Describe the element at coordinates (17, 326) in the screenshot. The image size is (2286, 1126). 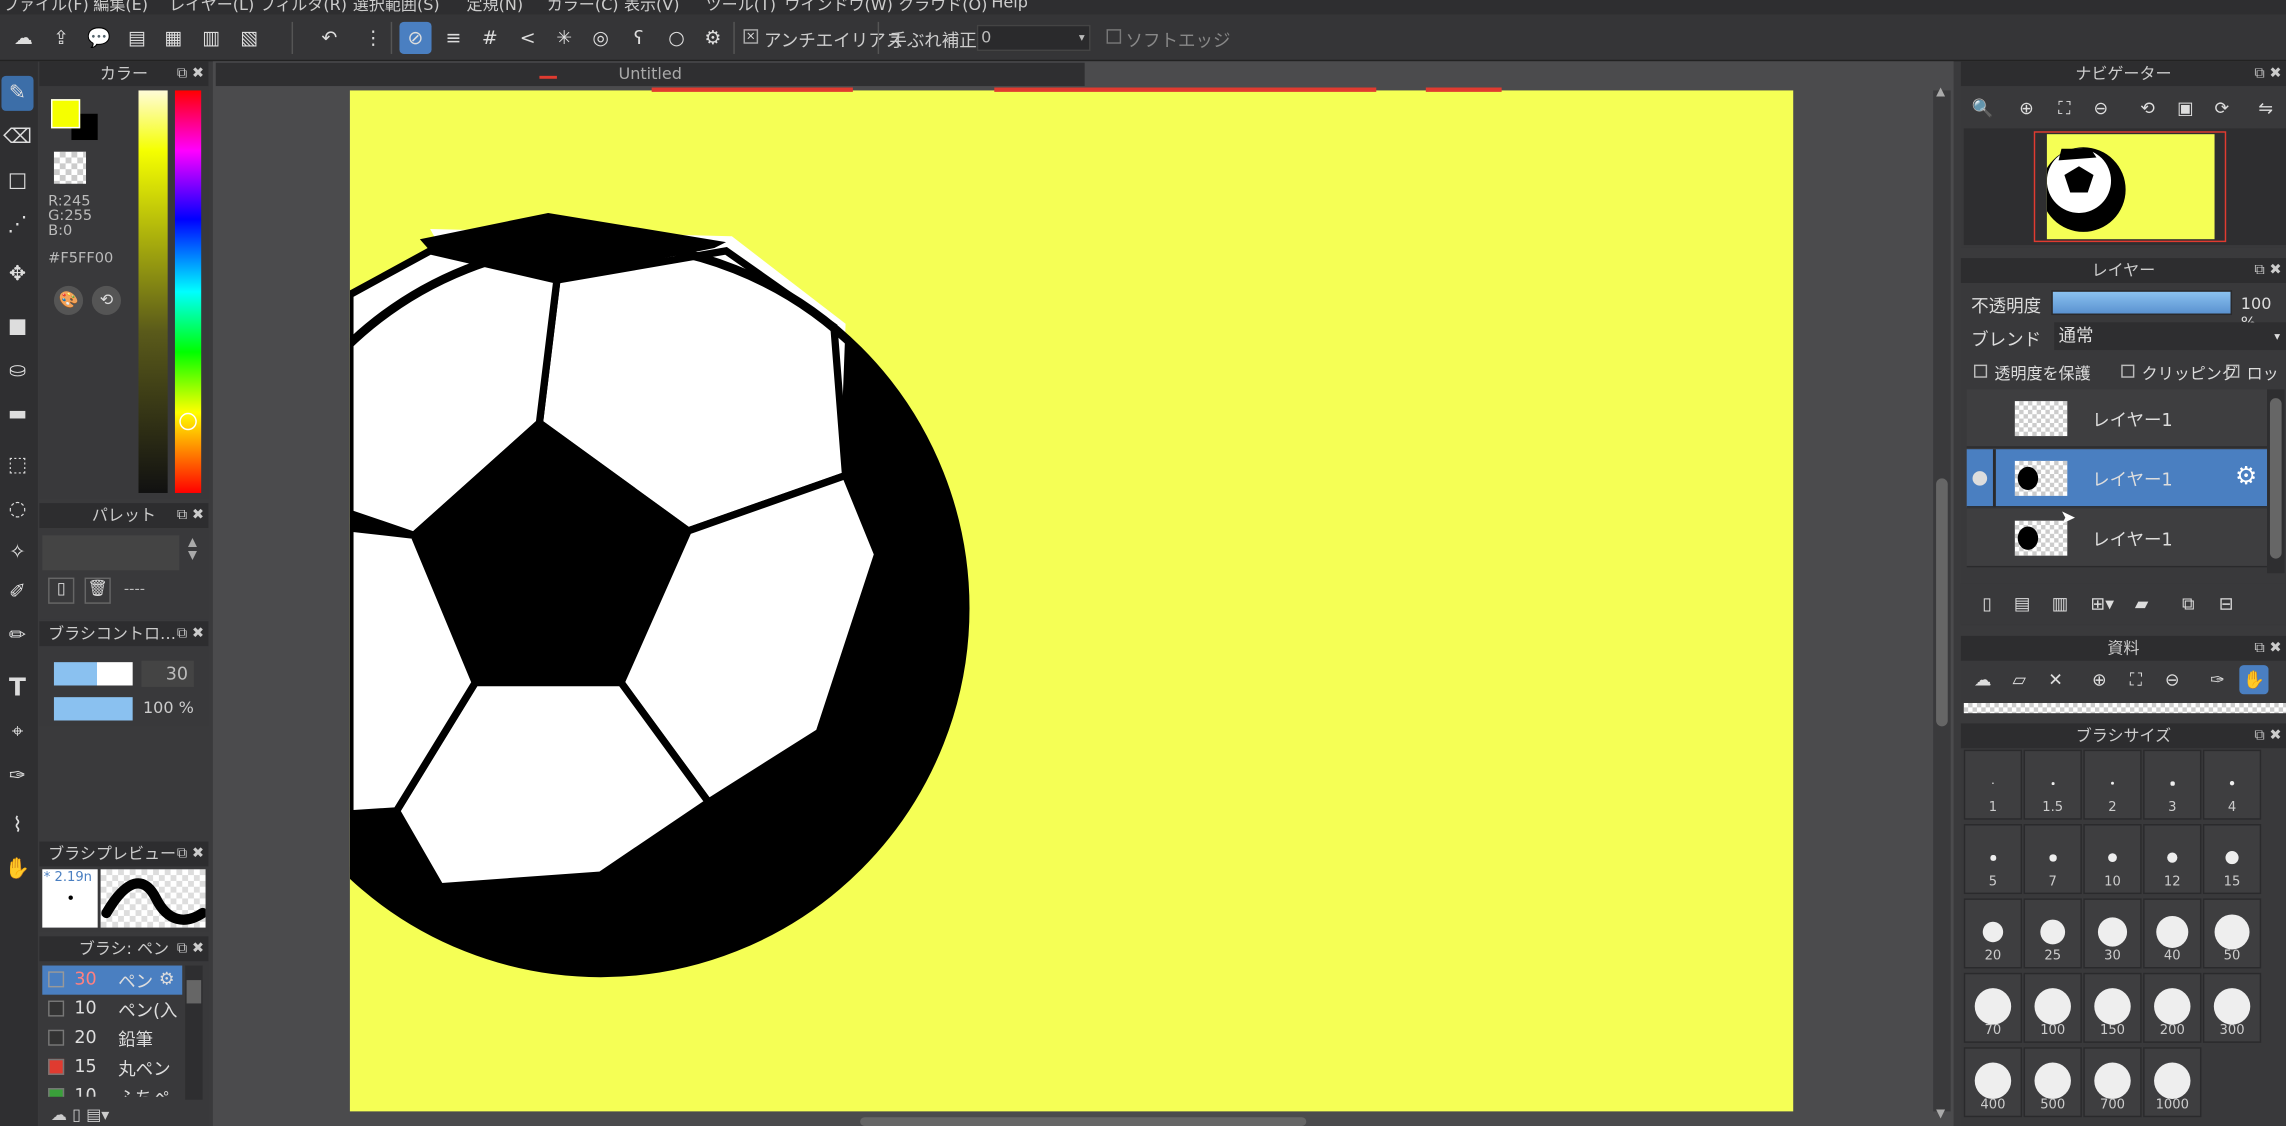
I see `fill-rect-tool-icon: ■` at that location.